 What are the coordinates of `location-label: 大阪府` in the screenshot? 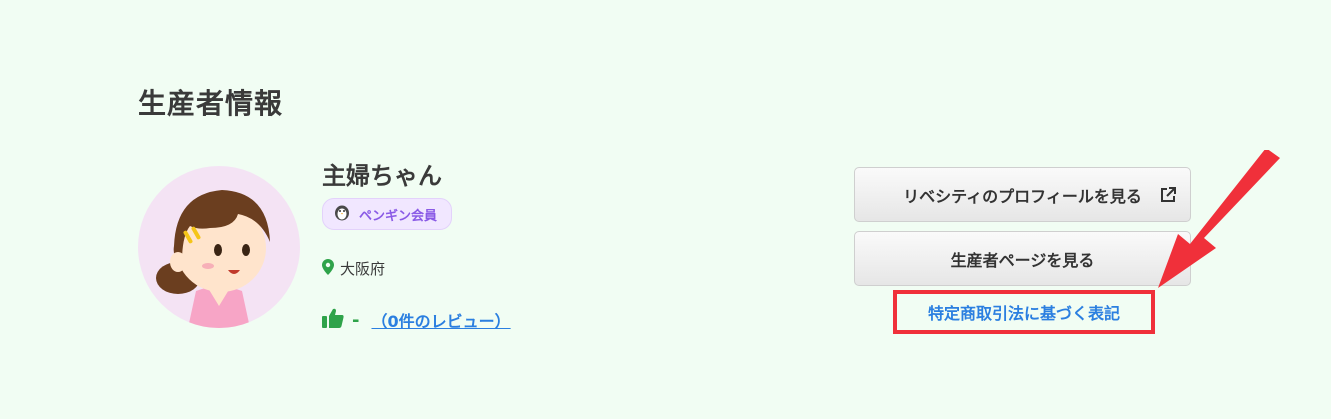 It's located at (363, 269).